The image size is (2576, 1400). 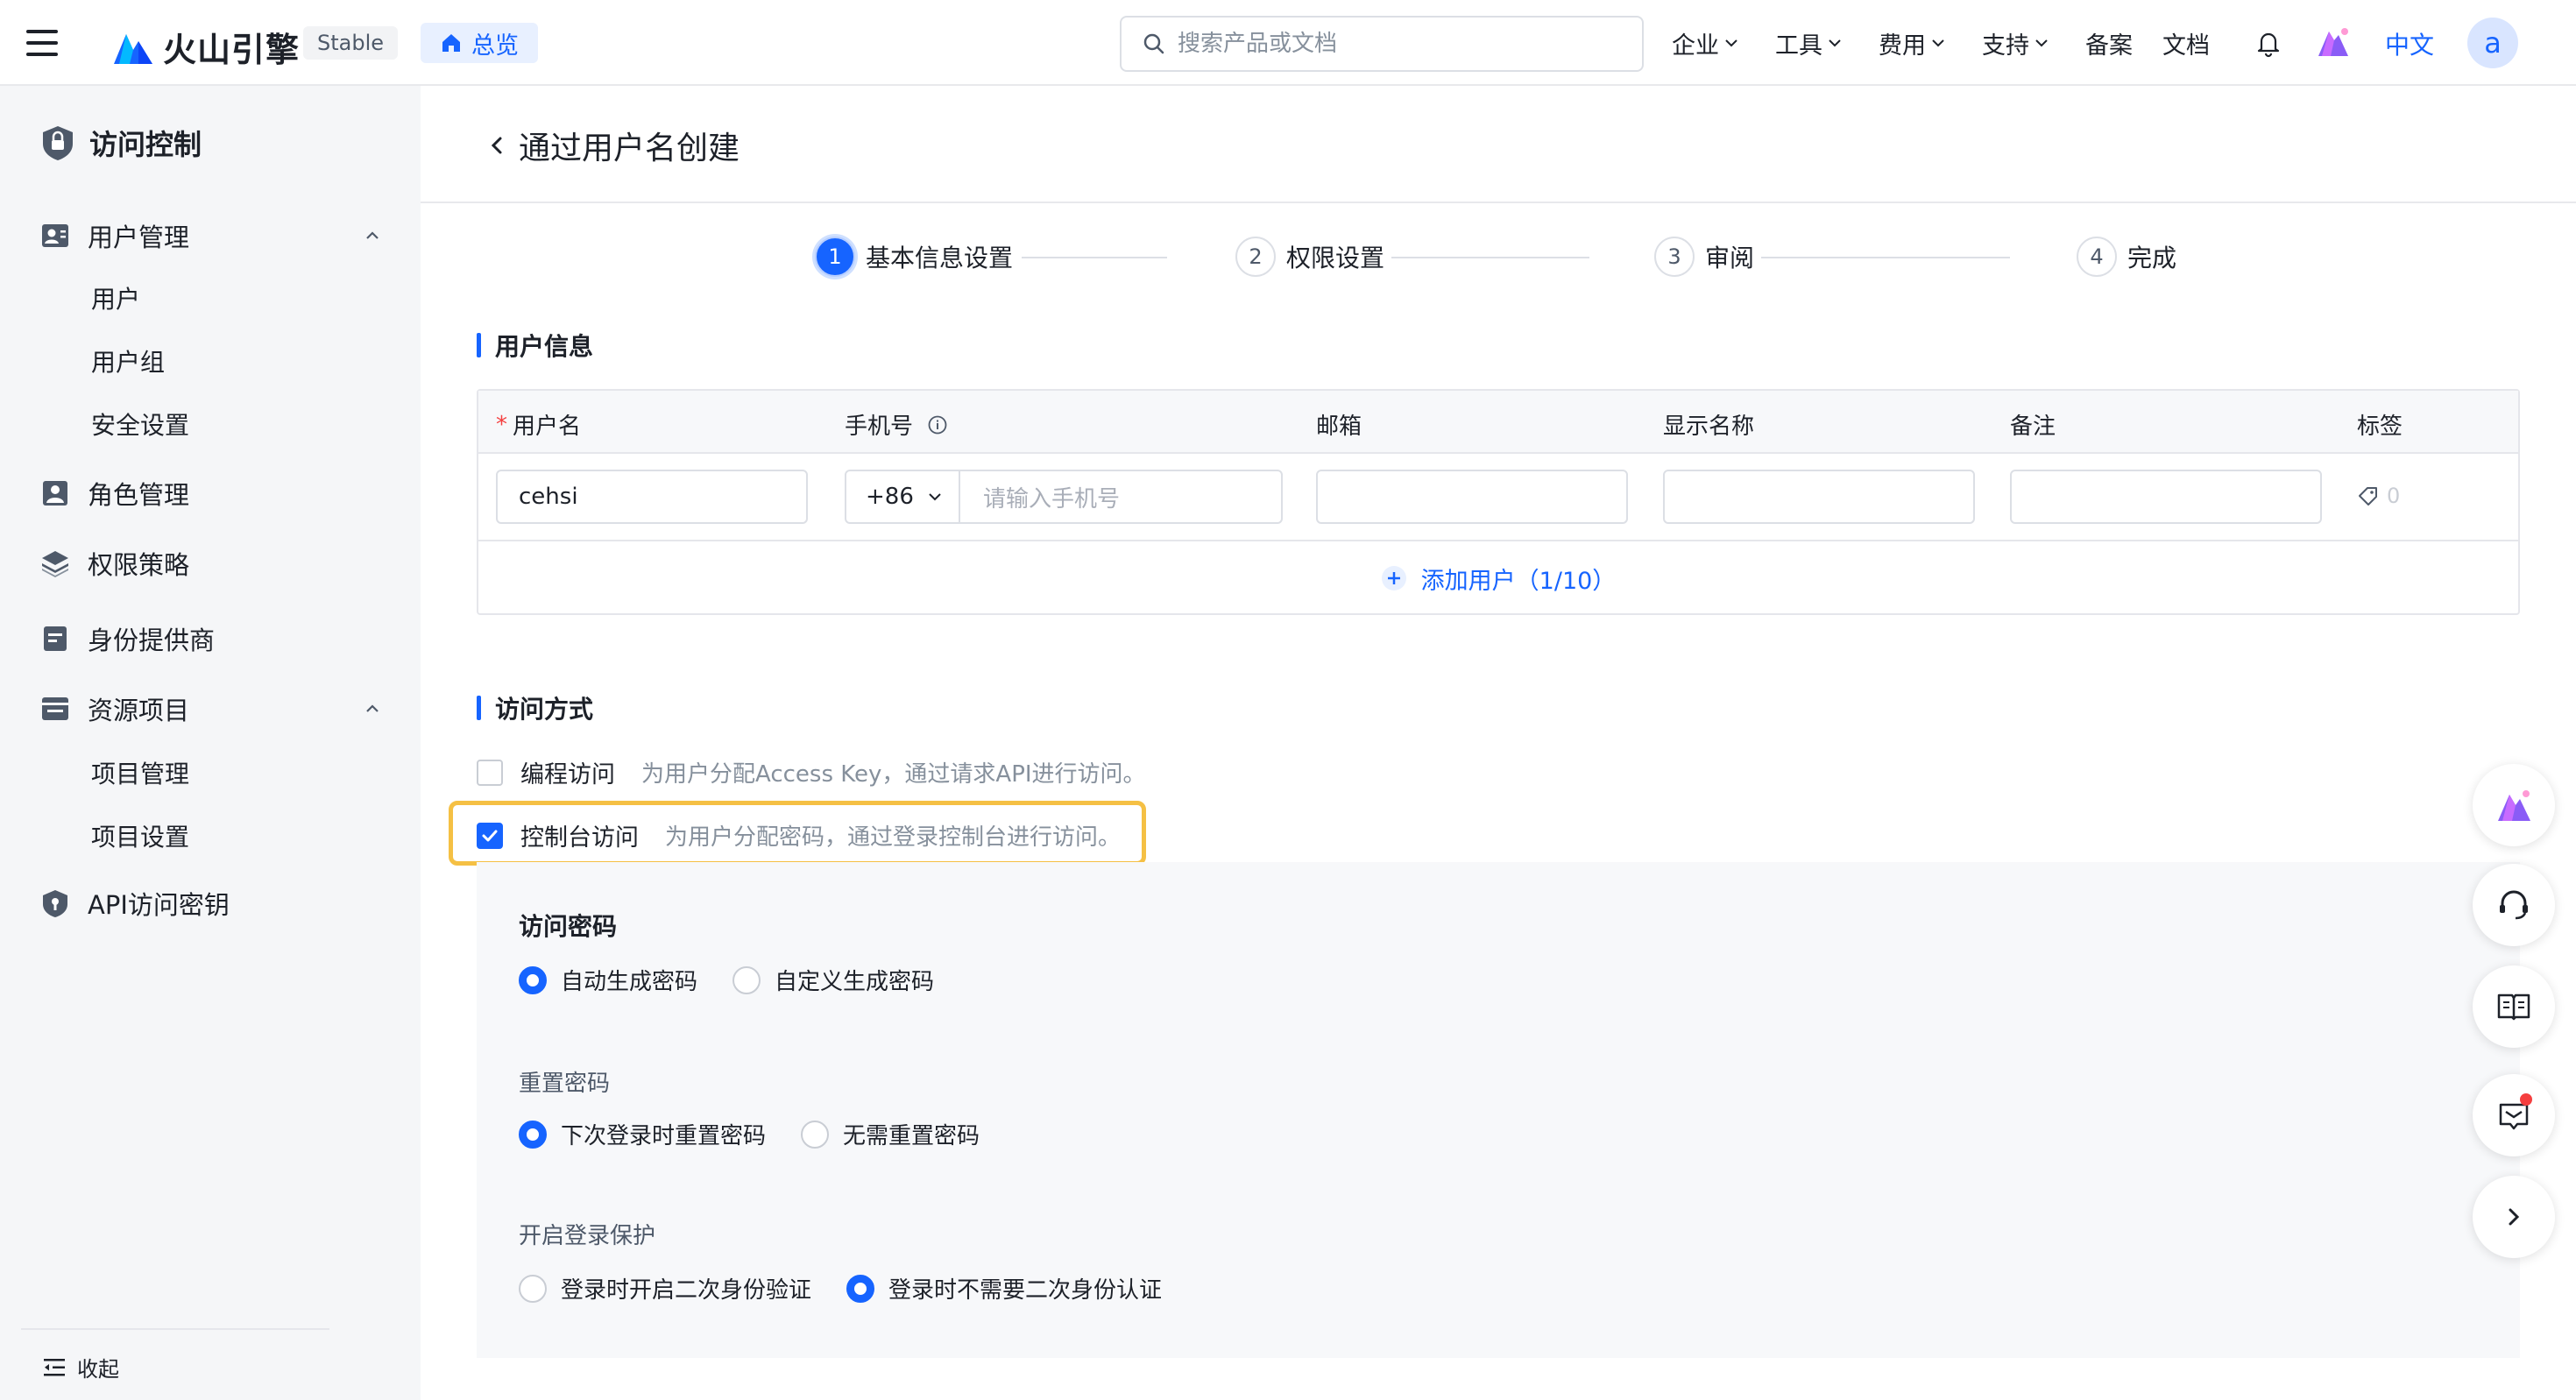 What do you see at coordinates (2152, 258) in the screenshot?
I see `step-label: 完成` at bounding box center [2152, 258].